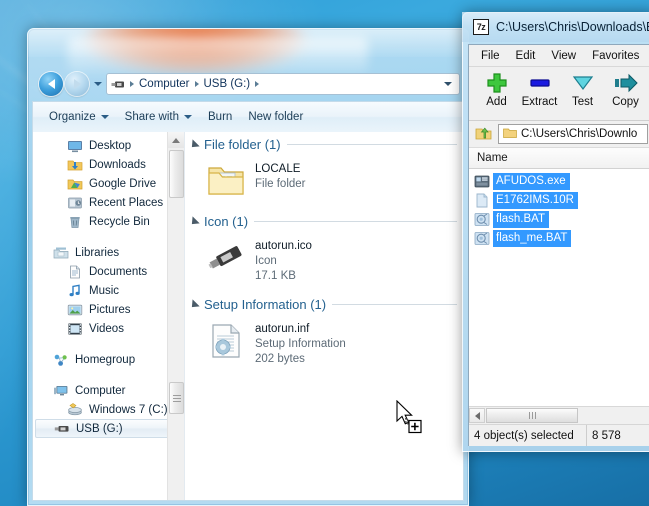 The image size is (649, 506). What do you see at coordinates (75, 184) in the screenshot?
I see `google-drive-icon` at bounding box center [75, 184].